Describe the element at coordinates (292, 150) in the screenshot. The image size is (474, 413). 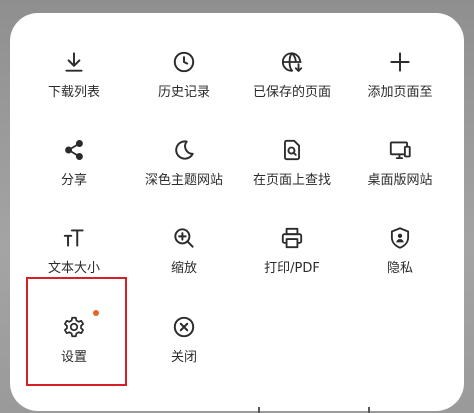
I see `find-in-page-icon` at that location.